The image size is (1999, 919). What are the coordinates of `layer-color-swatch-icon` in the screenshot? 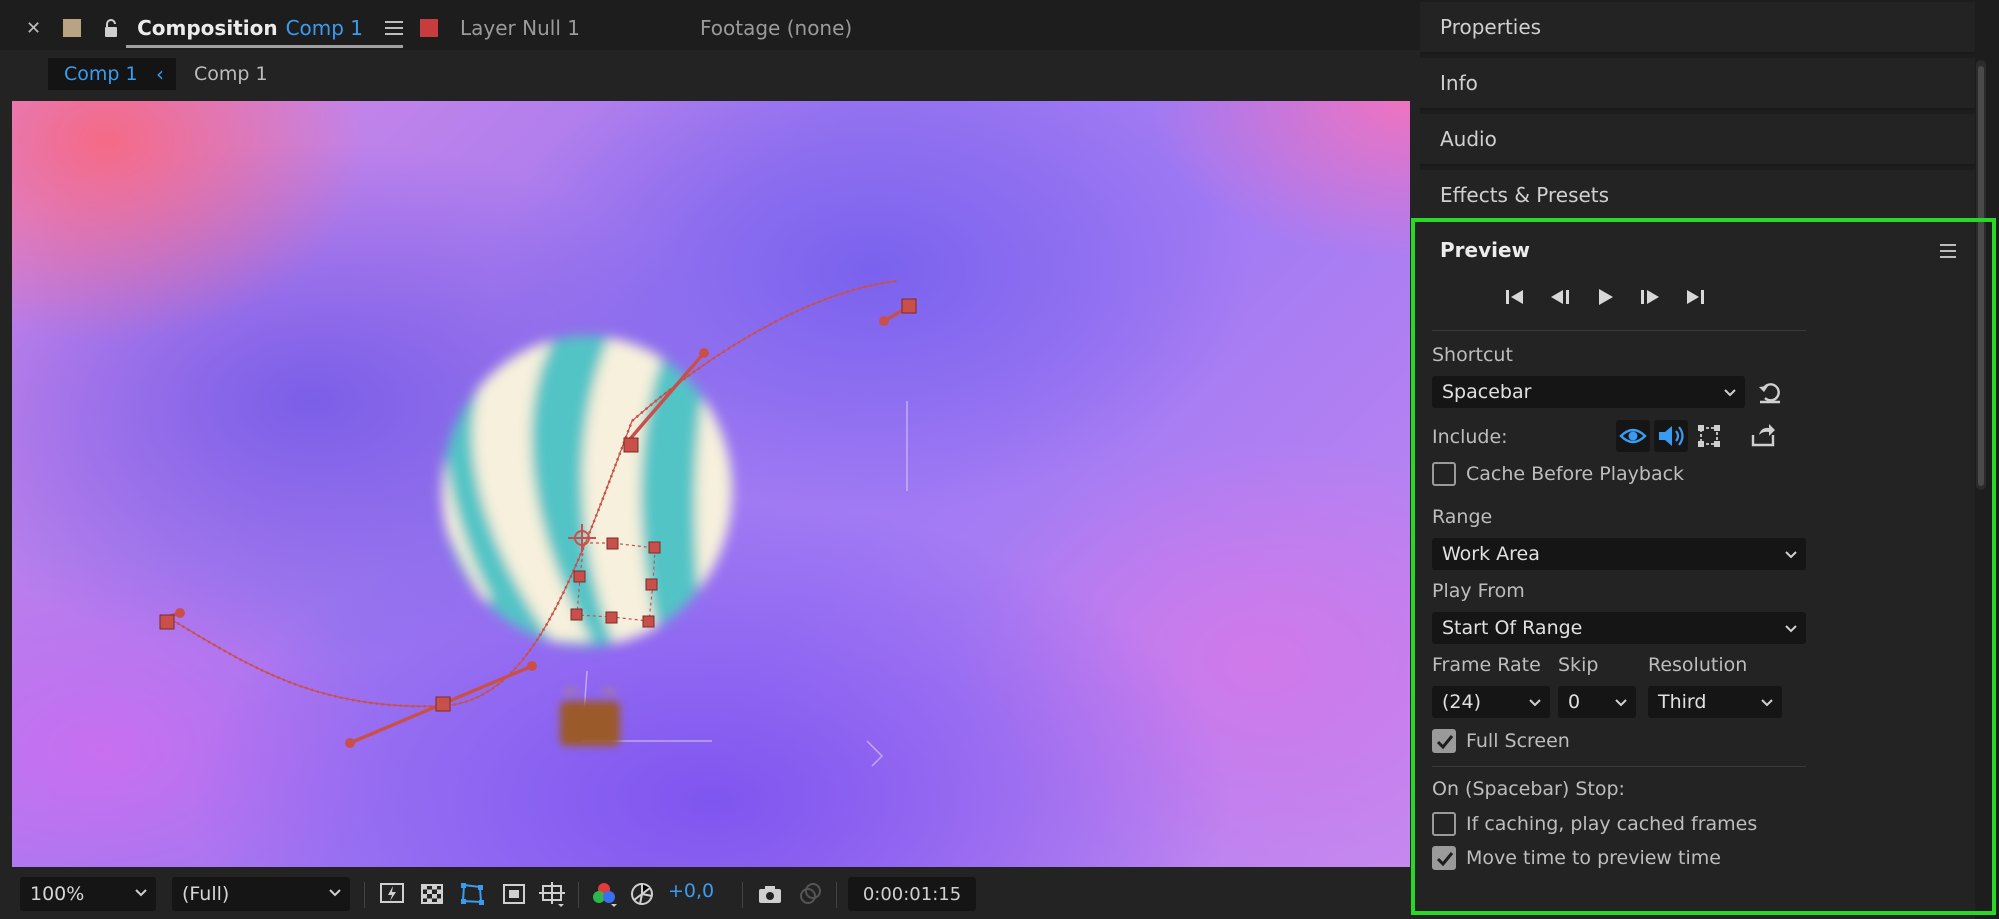 It's located at (429, 28).